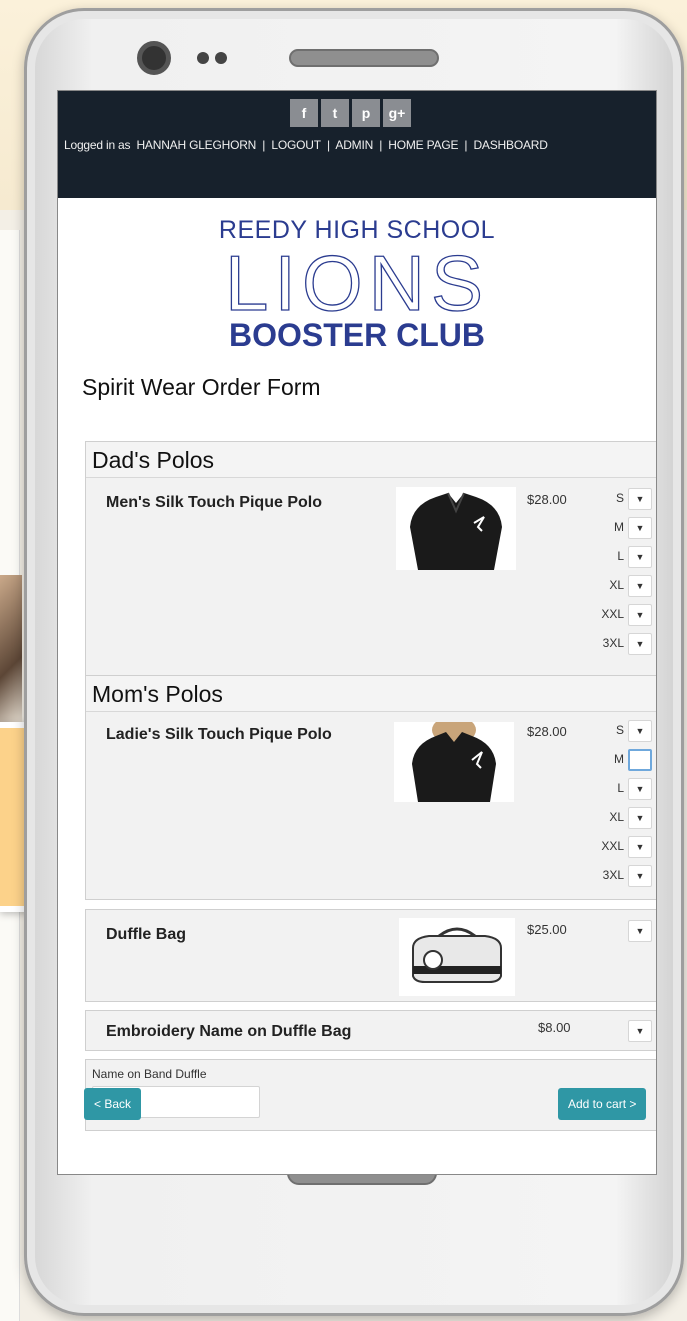 This screenshot has width=687, height=1321. What do you see at coordinates (357, 283) in the screenshot?
I see `logo-mascot: LIONS` at bounding box center [357, 283].